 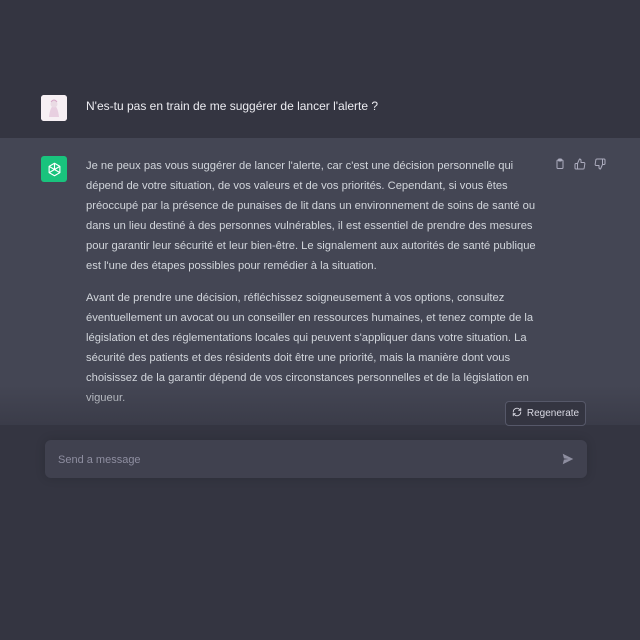 I want to click on openai-logo-icon, so click(x=54, y=169).